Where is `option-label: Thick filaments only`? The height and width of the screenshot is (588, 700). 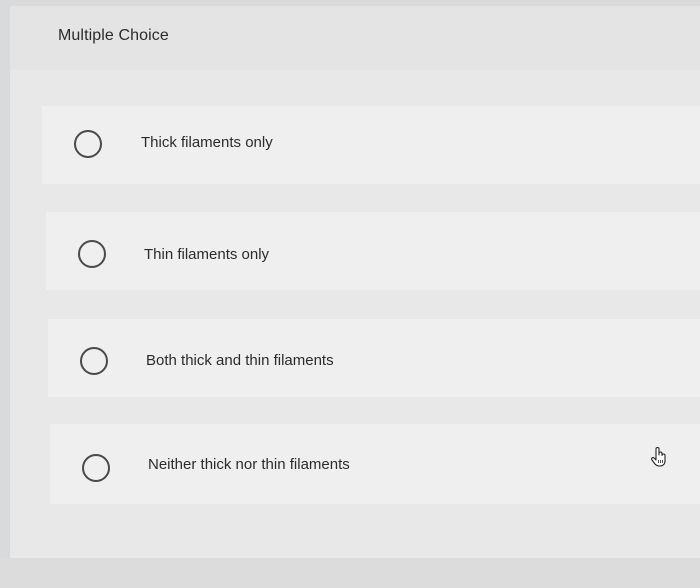 option-label: Thick filaments only is located at coordinates (207, 142).